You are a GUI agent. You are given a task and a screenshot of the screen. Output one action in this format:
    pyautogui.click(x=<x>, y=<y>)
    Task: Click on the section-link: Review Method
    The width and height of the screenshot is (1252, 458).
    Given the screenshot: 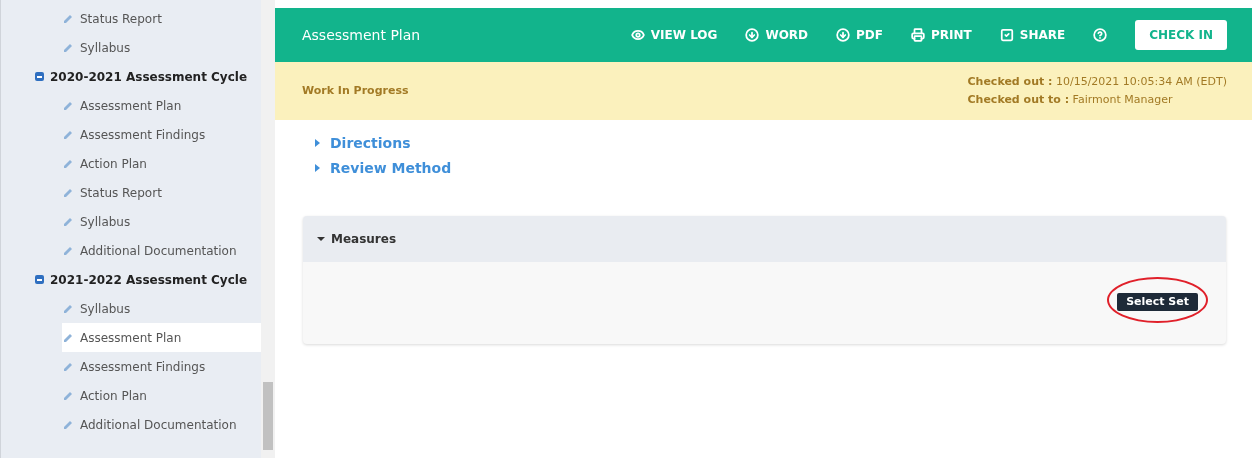 What is the action you would take?
    pyautogui.click(x=783, y=168)
    